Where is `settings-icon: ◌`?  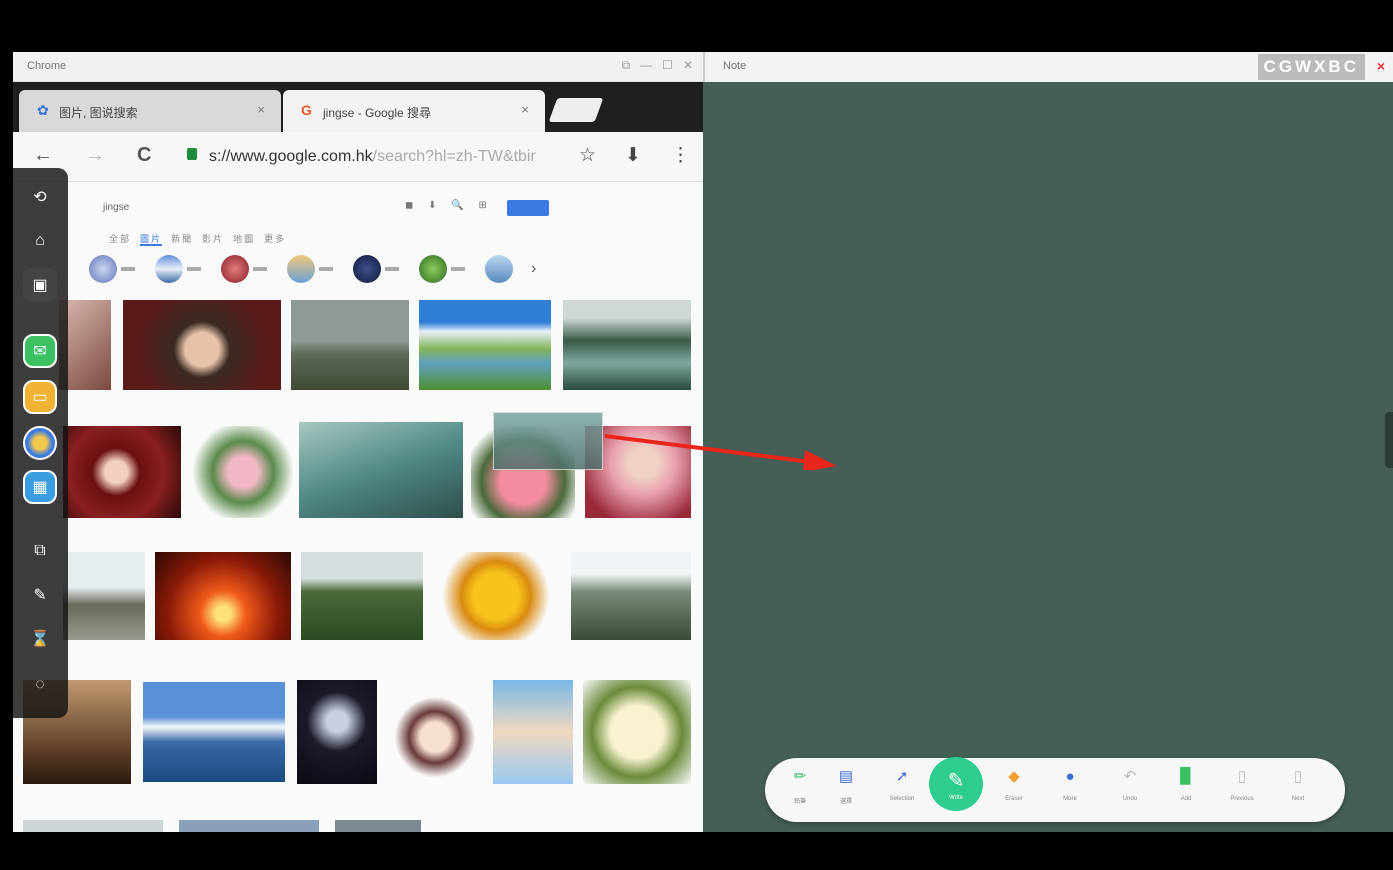 settings-icon: ◌ is located at coordinates (40, 685).